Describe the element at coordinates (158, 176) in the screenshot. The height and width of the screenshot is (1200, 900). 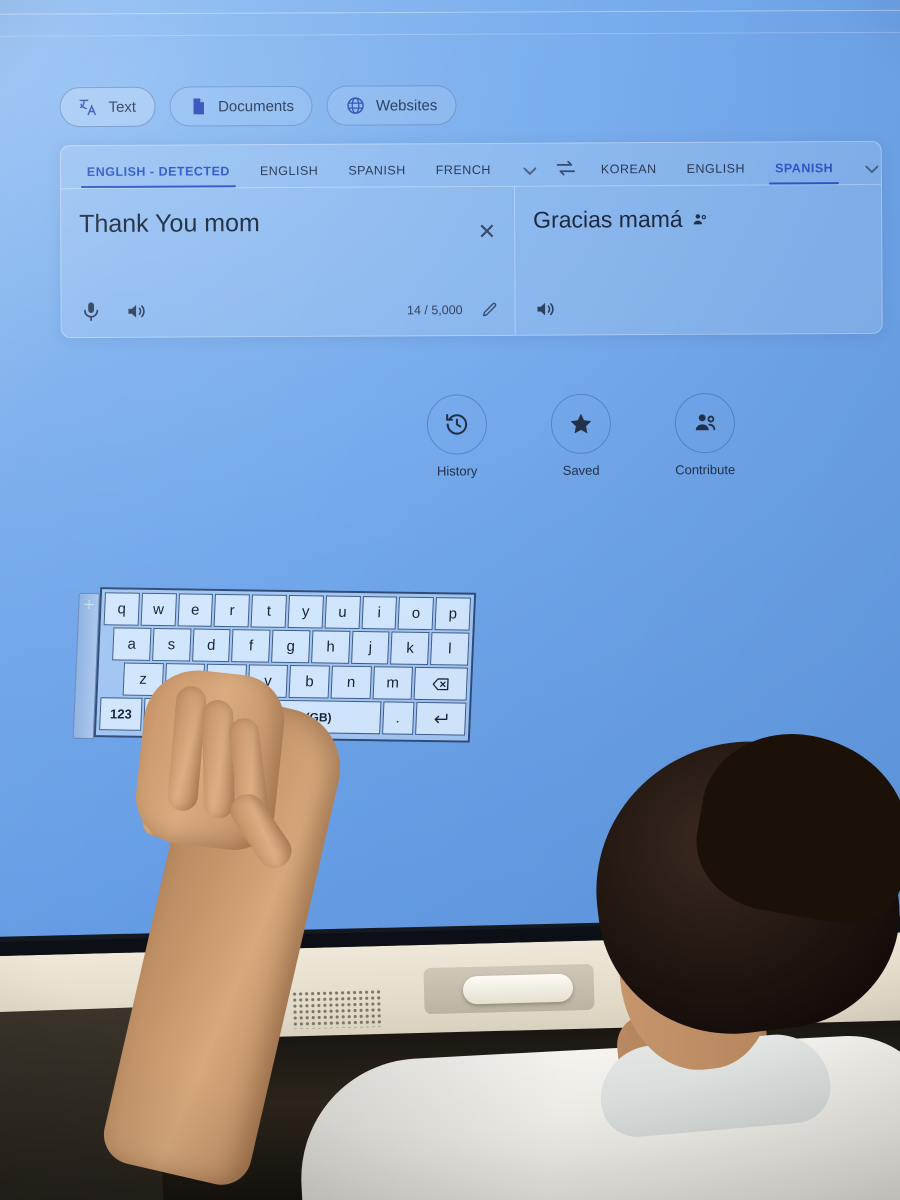
I see `source-lang-detected: ENGLISH - DETECTED` at that location.